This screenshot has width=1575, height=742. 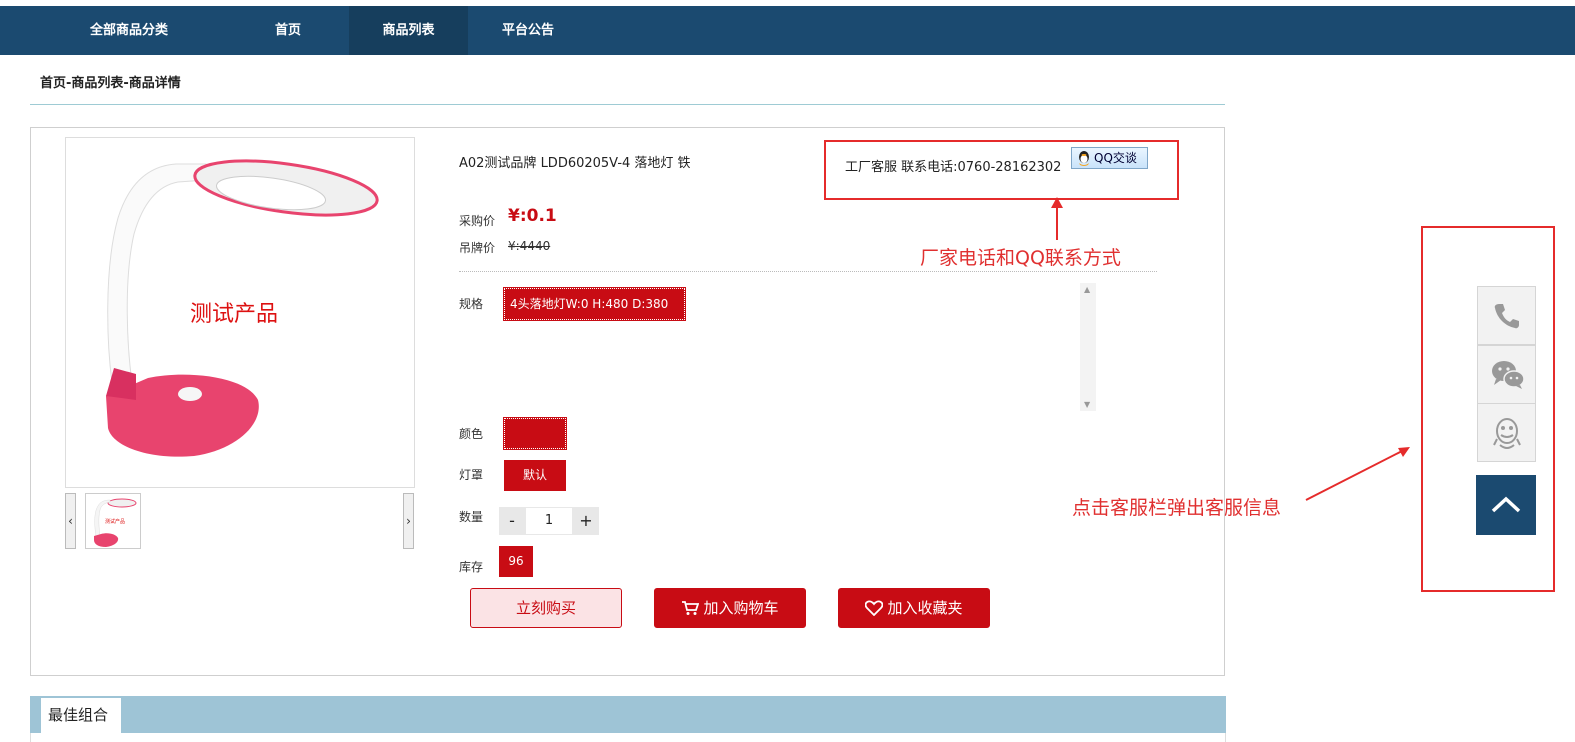 What do you see at coordinates (528, 30) in the screenshot?
I see `nav-announcements: 平台公告` at bounding box center [528, 30].